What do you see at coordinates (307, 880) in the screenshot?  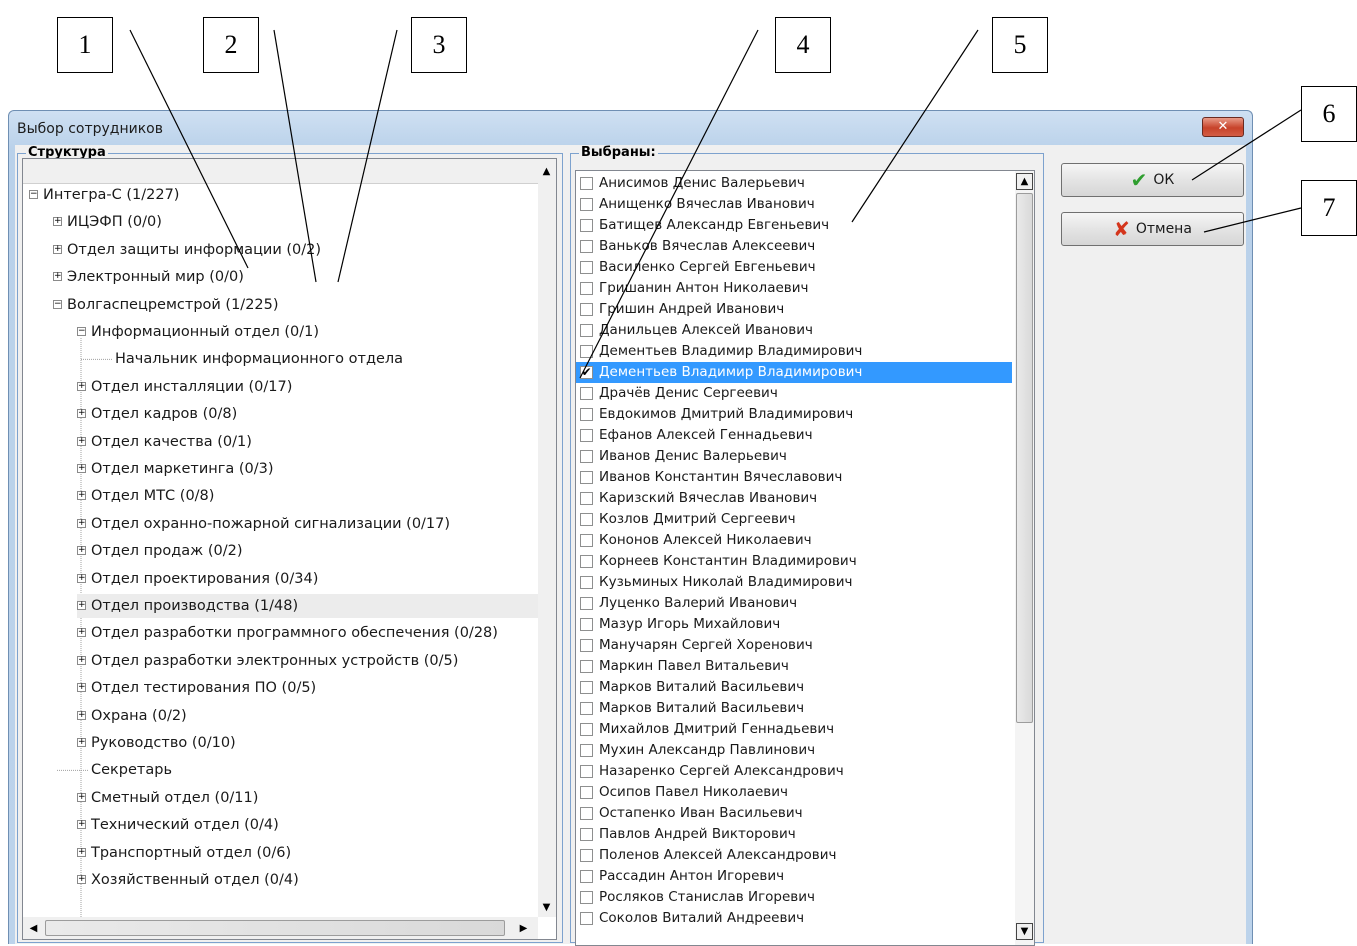 I see `tree-node: + Хозяйственный отдел (0/4)` at bounding box center [307, 880].